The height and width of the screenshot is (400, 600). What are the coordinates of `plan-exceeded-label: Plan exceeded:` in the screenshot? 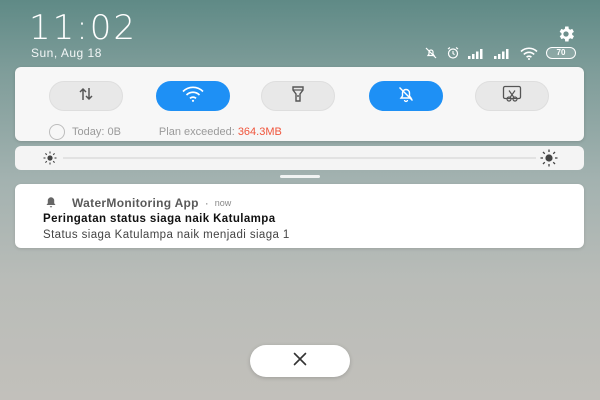 It's located at (198, 132).